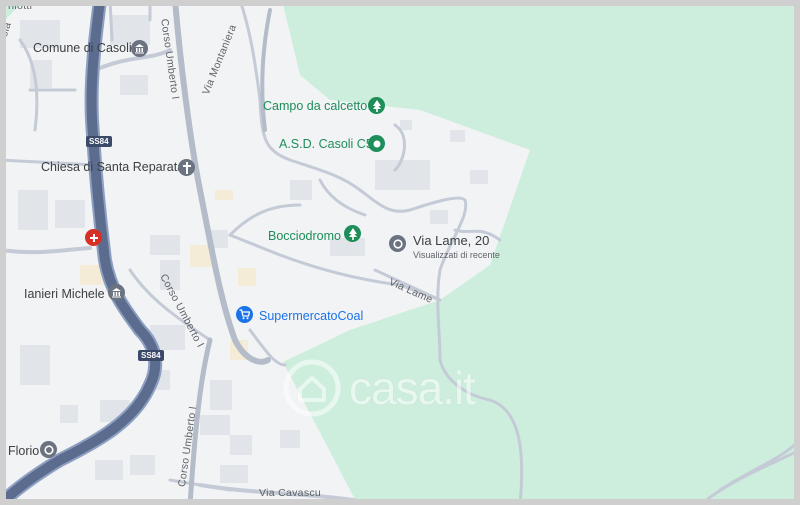  What do you see at coordinates (290, 493) in the screenshot?
I see `street-label-via-cavascu: Via Cavascu` at bounding box center [290, 493].